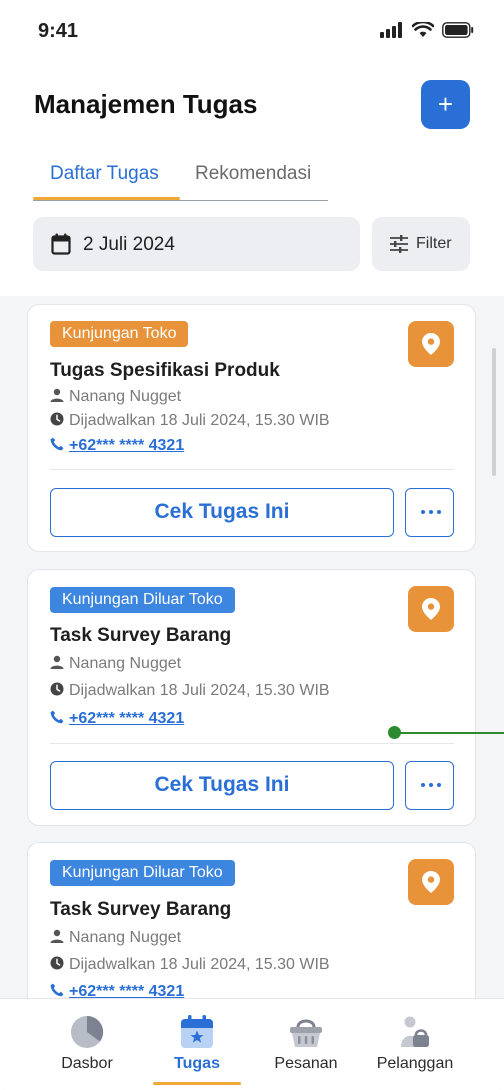  Describe the element at coordinates (197, 1031) in the screenshot. I see `calendar-star-icon` at that location.